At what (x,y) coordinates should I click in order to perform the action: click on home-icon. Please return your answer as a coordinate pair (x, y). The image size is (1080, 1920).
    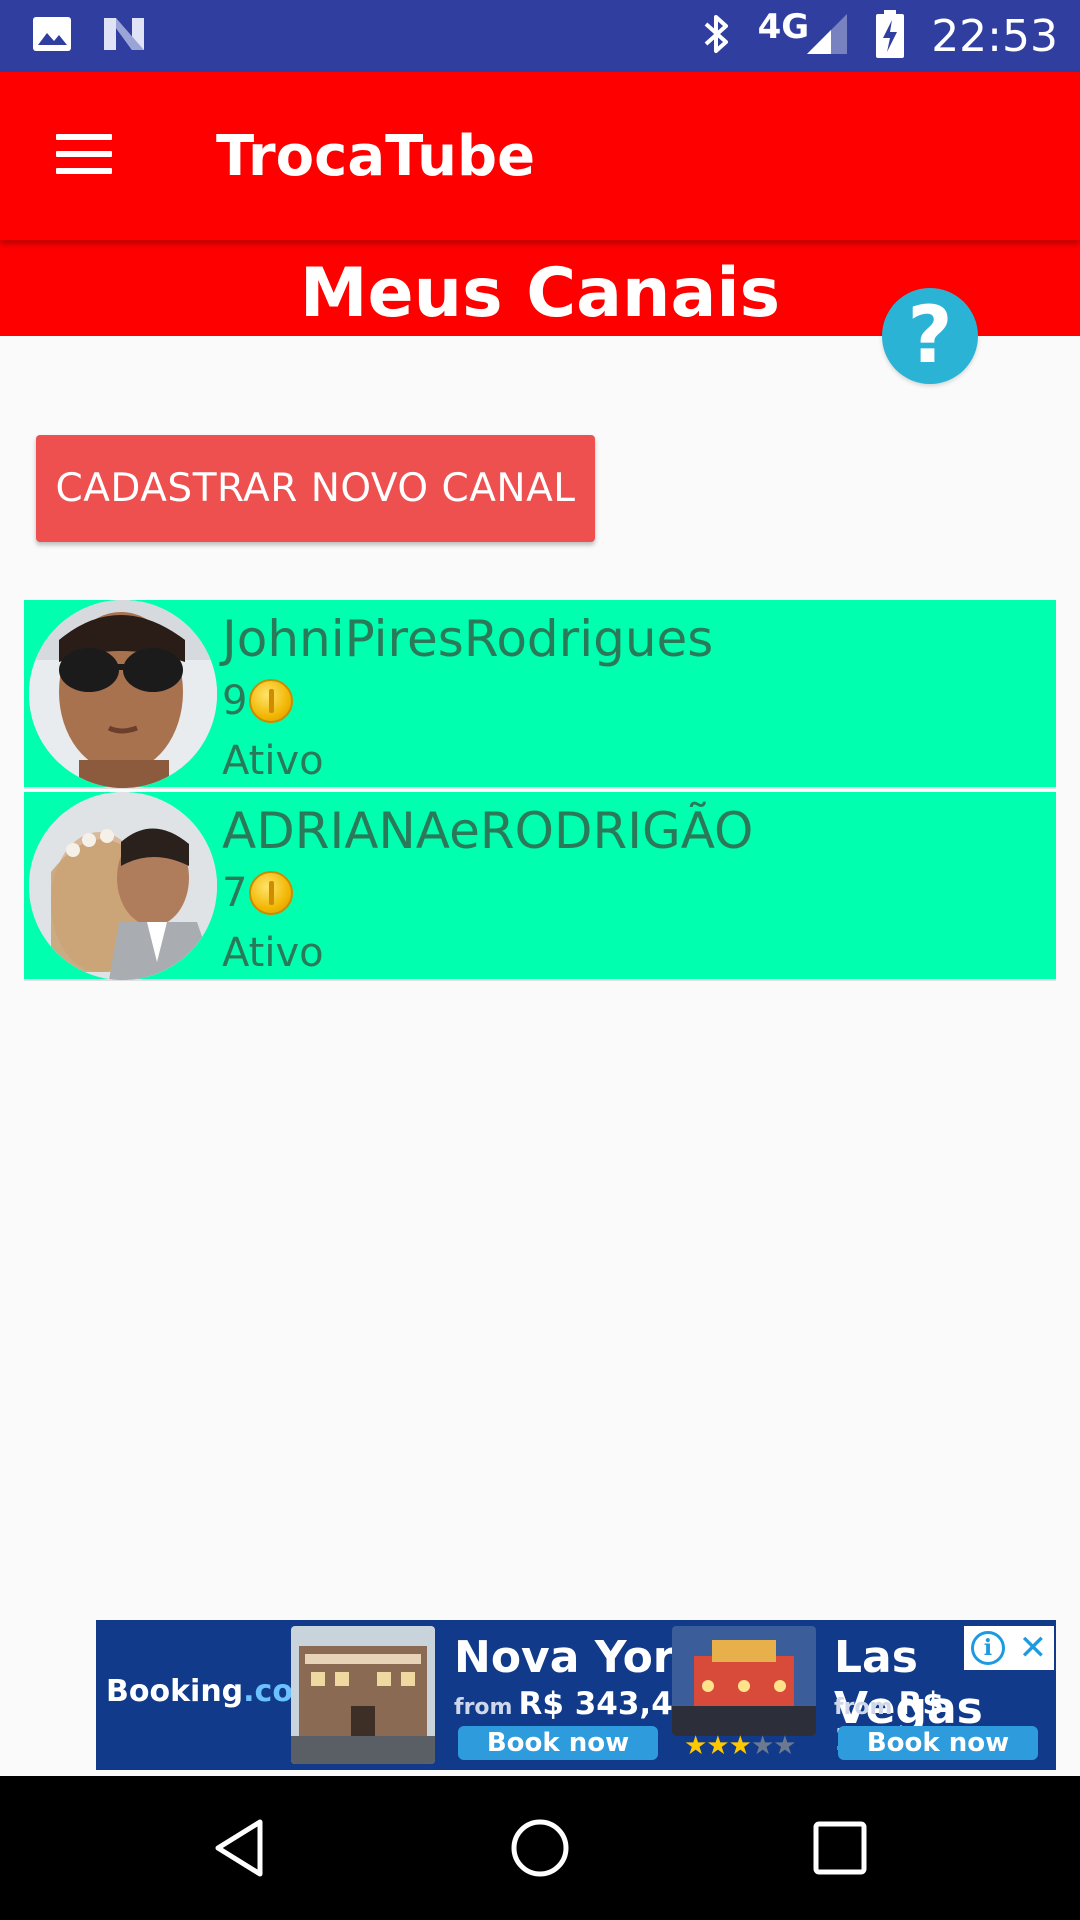
    Looking at the image, I should click on (540, 1848).